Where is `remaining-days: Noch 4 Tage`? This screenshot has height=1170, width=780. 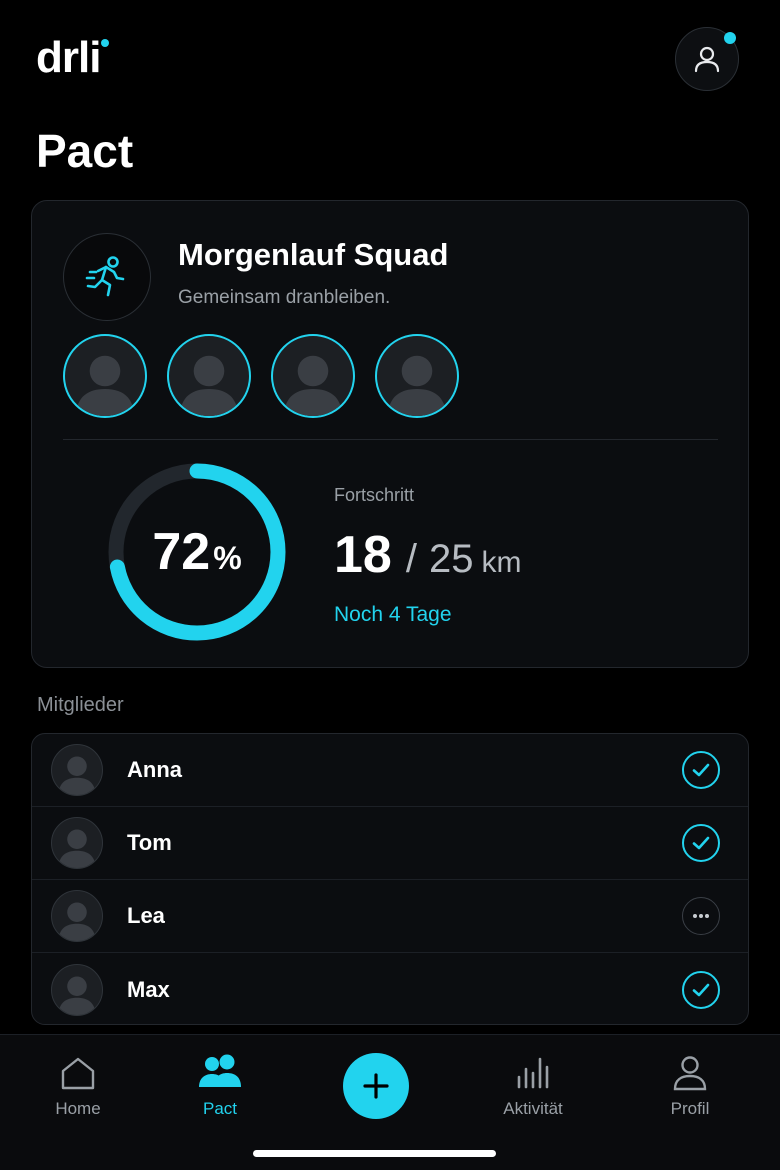 remaining-days: Noch 4 Tage is located at coordinates (393, 614).